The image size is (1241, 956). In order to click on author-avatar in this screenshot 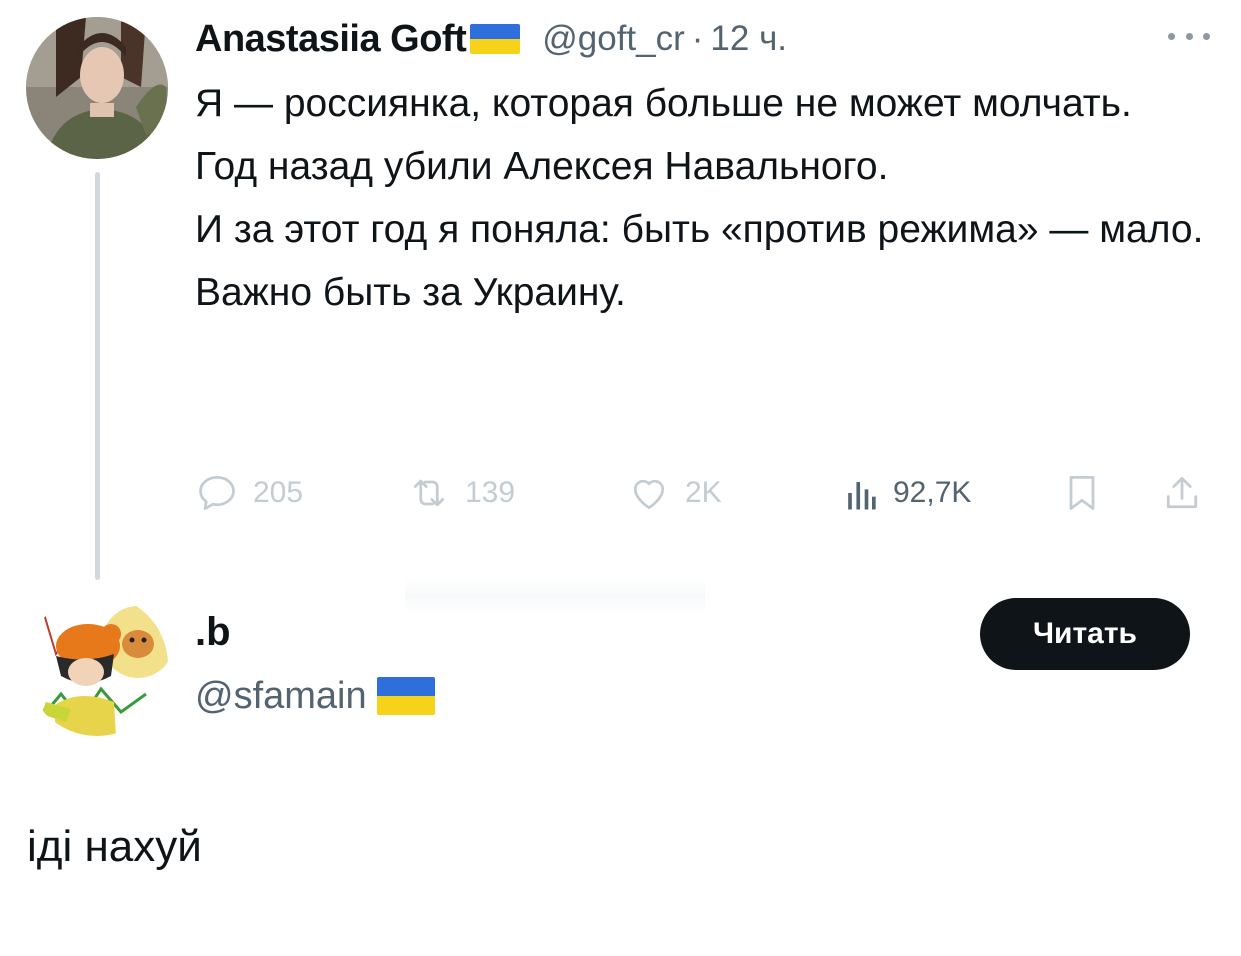, I will do `click(97, 88)`.